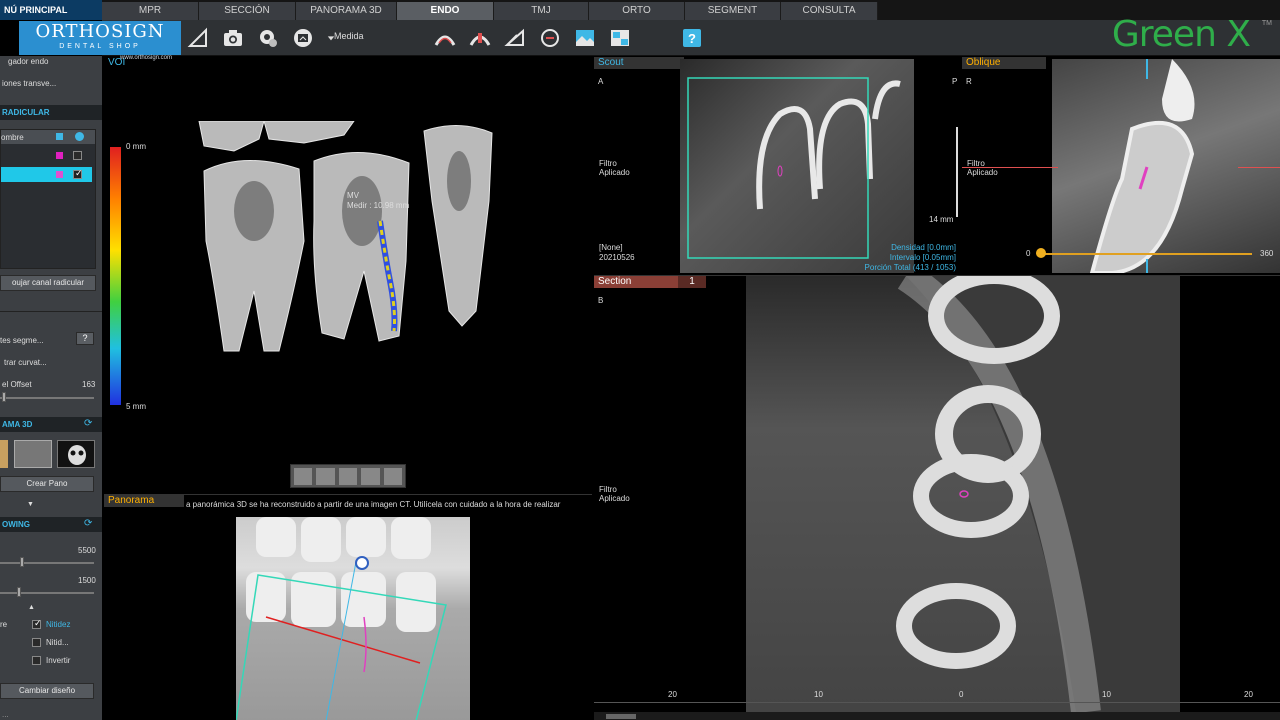  I want to click on ruler-label: 20, so click(672, 694).